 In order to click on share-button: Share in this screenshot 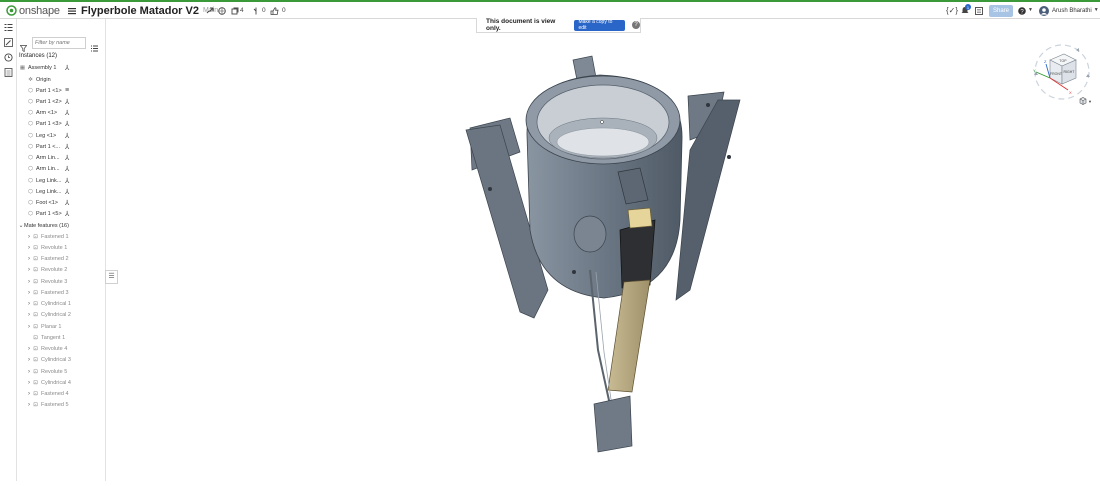, I will do `click(1001, 11)`.